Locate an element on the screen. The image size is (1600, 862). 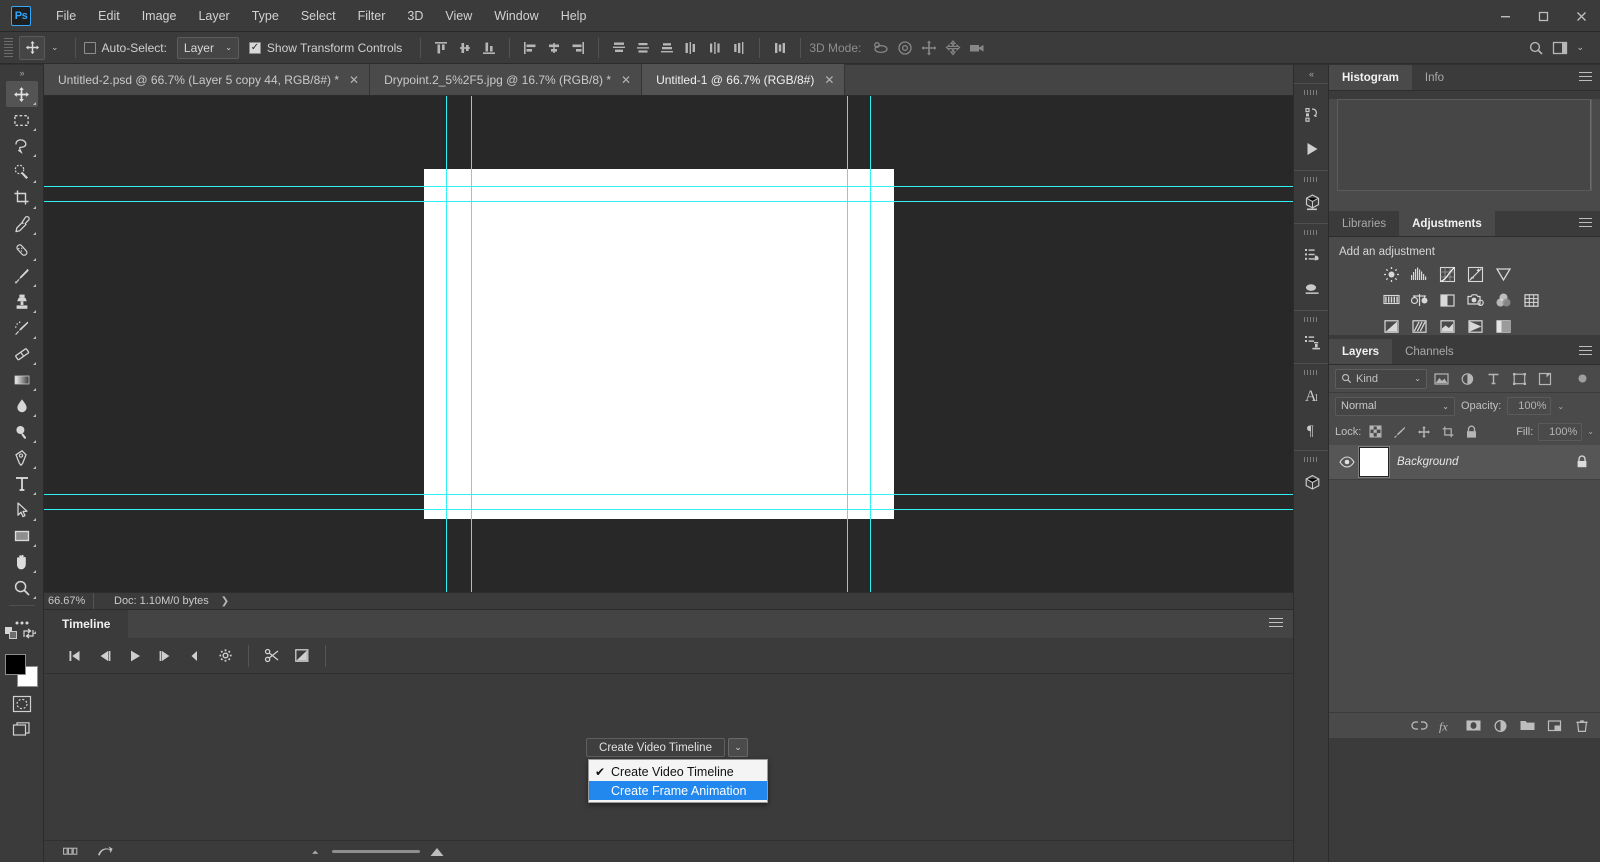
audio-button is located at coordinates (195, 656).